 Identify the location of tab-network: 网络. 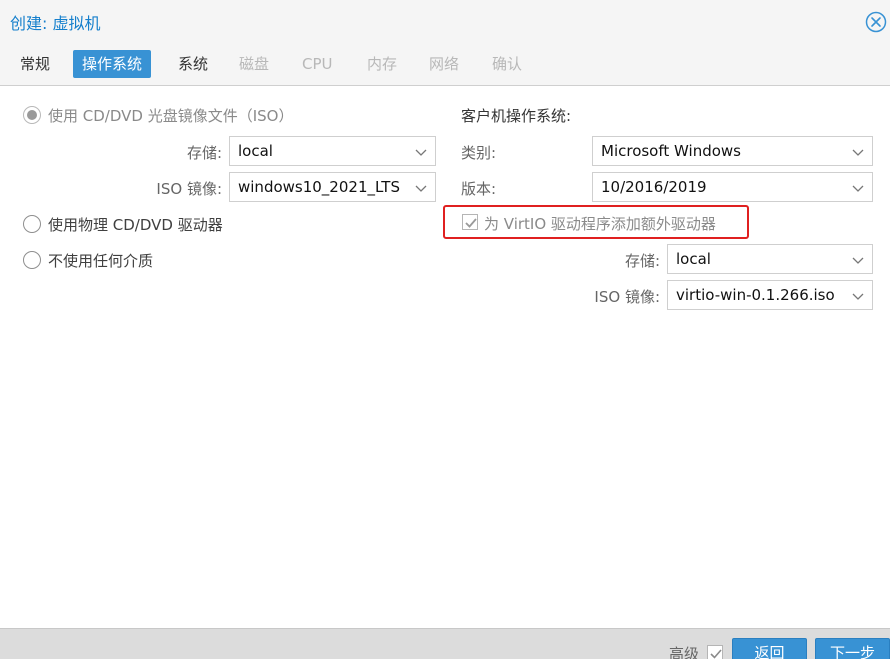
(444, 64).